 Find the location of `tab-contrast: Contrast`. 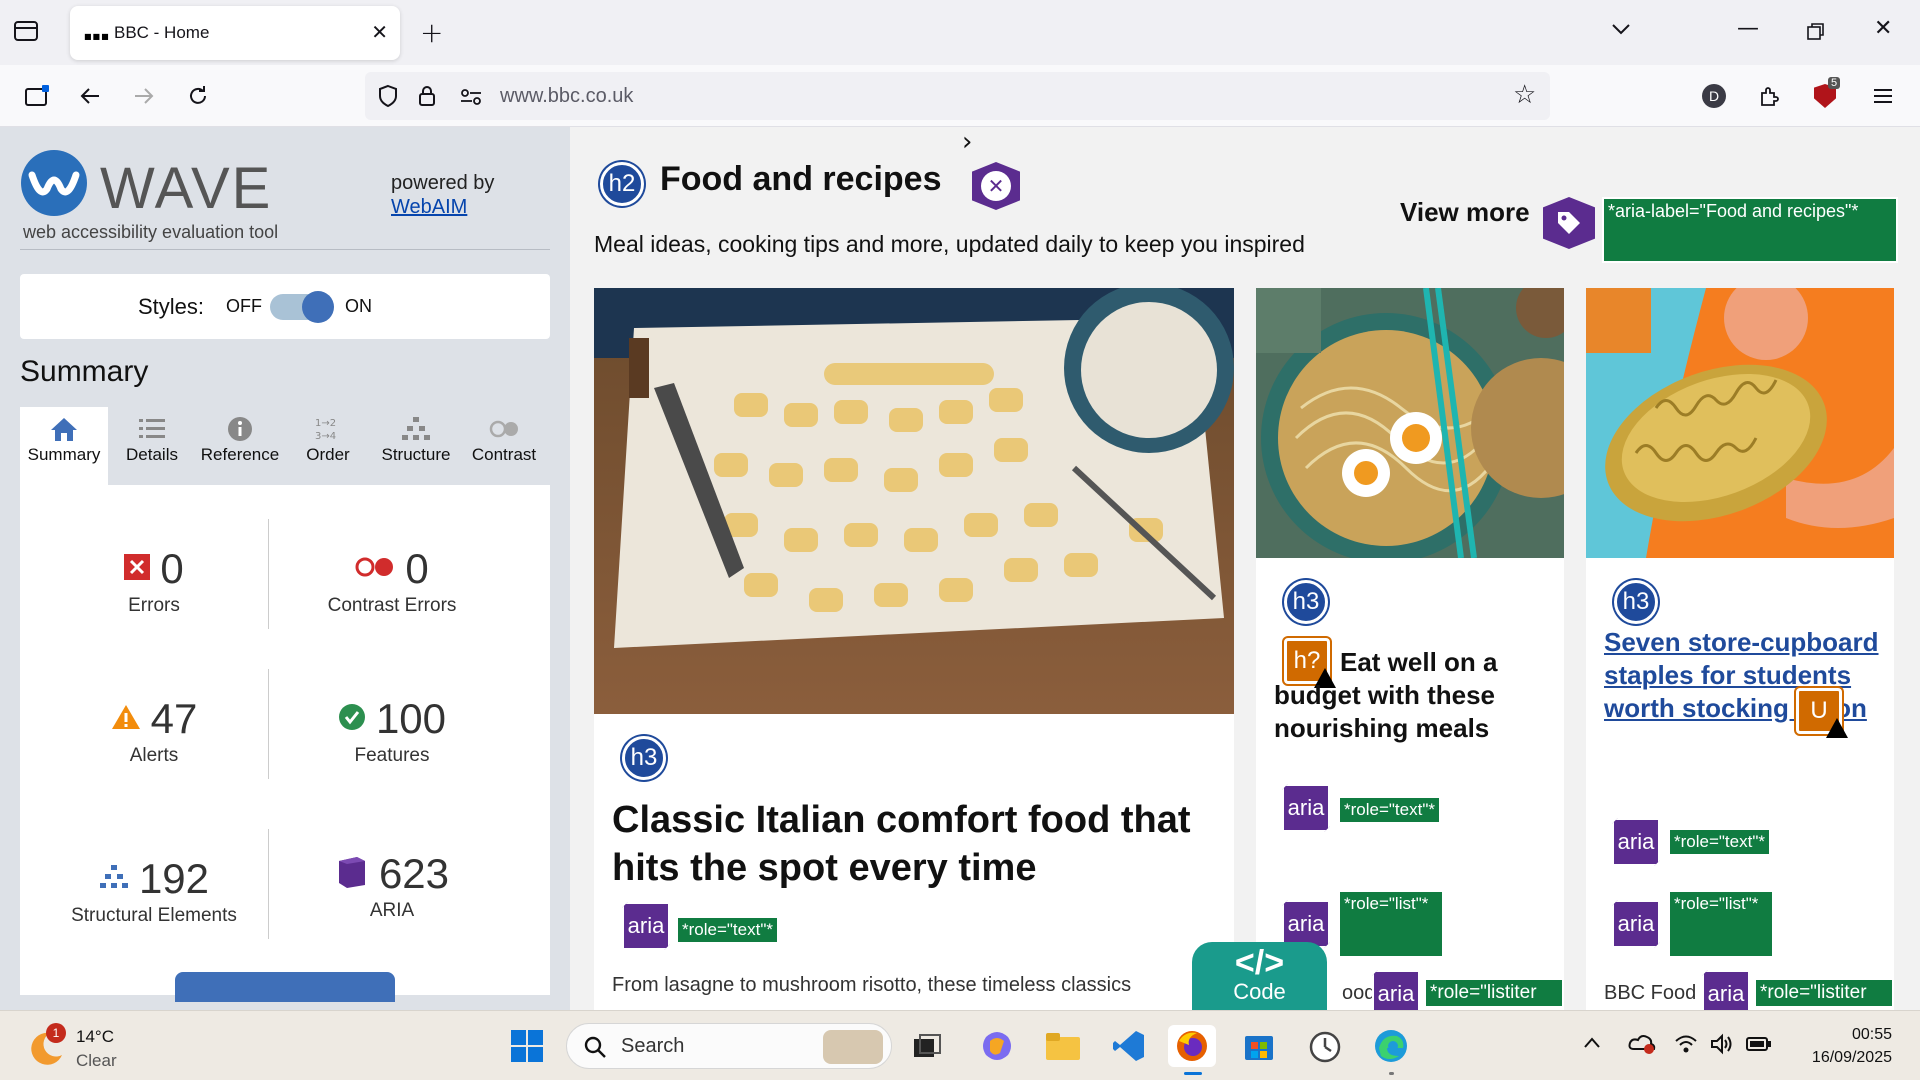

tab-contrast: Contrast is located at coordinates (504, 446).